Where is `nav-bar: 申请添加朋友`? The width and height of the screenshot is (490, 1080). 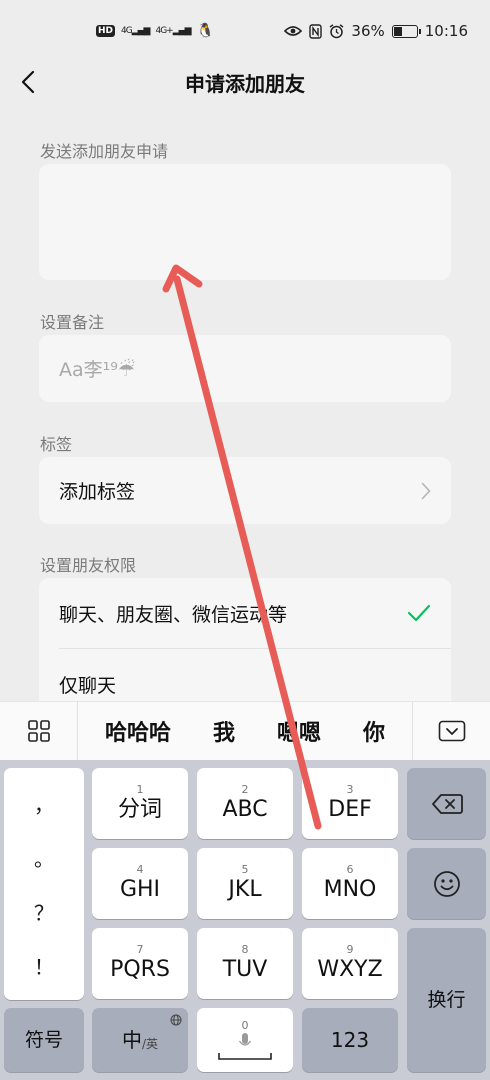 nav-bar: 申请添加朋友 is located at coordinates (245, 82).